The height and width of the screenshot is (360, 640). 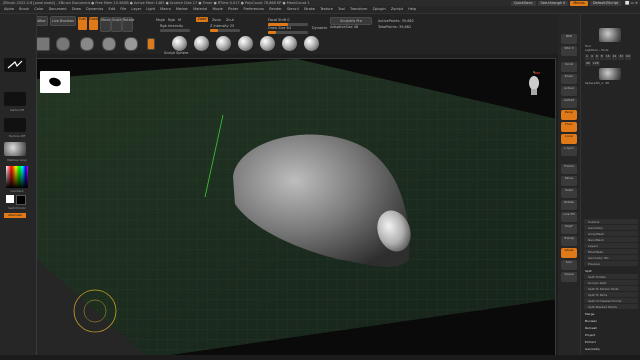 What do you see at coordinates (63, 44) in the screenshot?
I see `cylinder-primitive` at bounding box center [63, 44].